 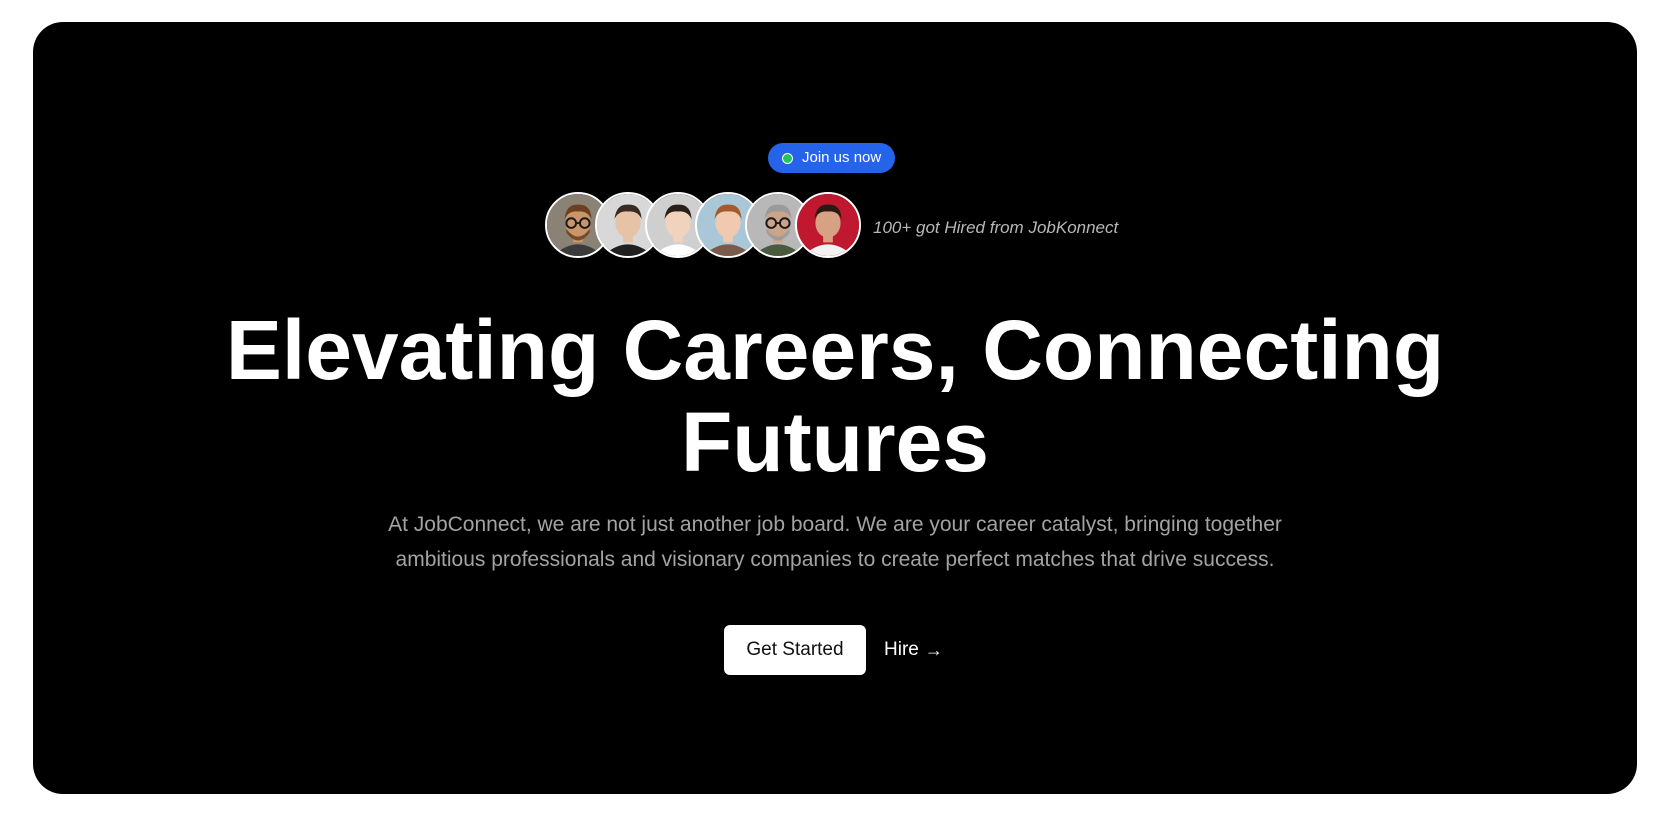 What do you see at coordinates (901, 649) in the screenshot?
I see `hire-label: Hire` at bounding box center [901, 649].